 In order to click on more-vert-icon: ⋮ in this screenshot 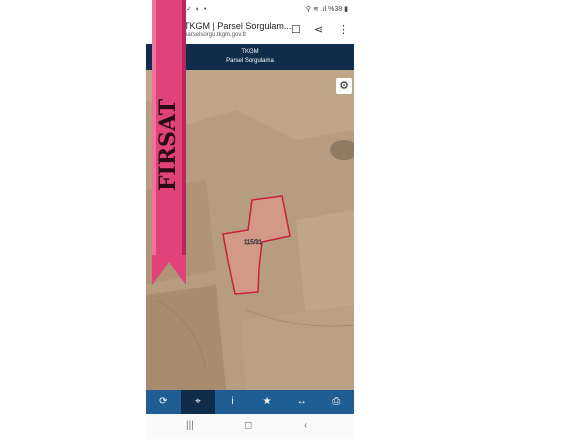, I will do `click(343, 29)`.